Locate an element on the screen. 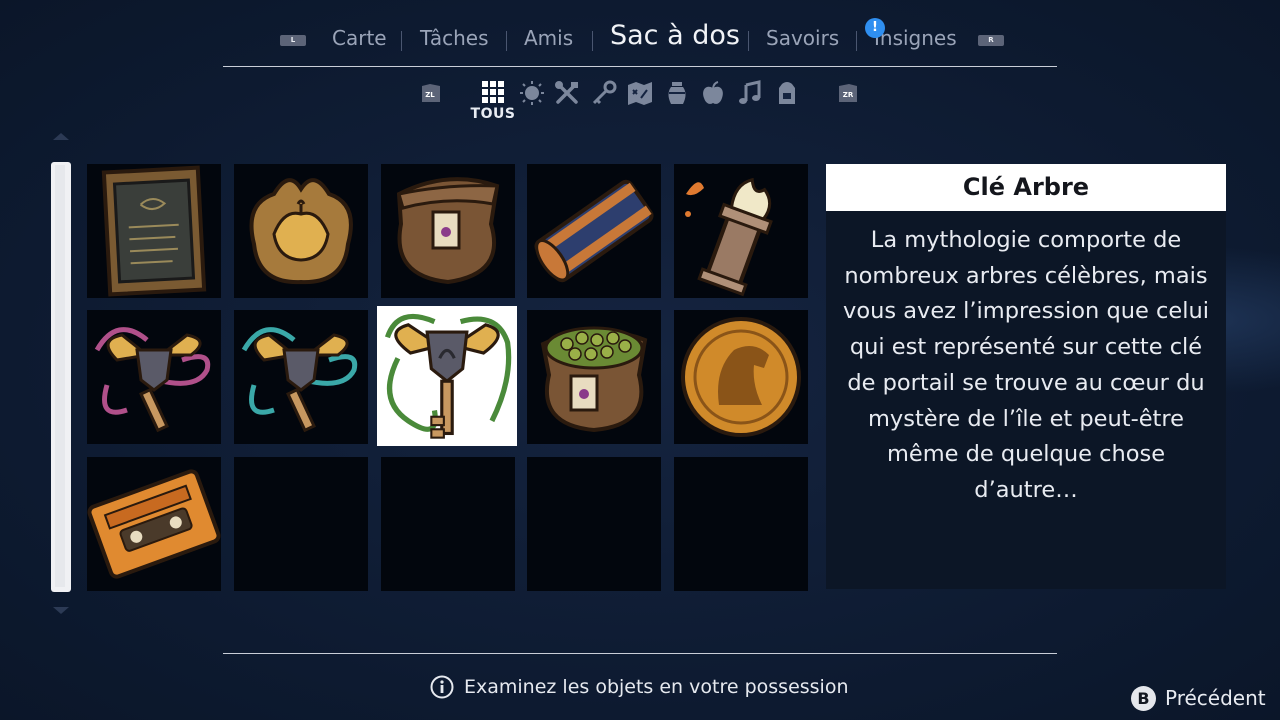 The width and height of the screenshot is (1280, 720). map-icon is located at coordinates (640, 93).